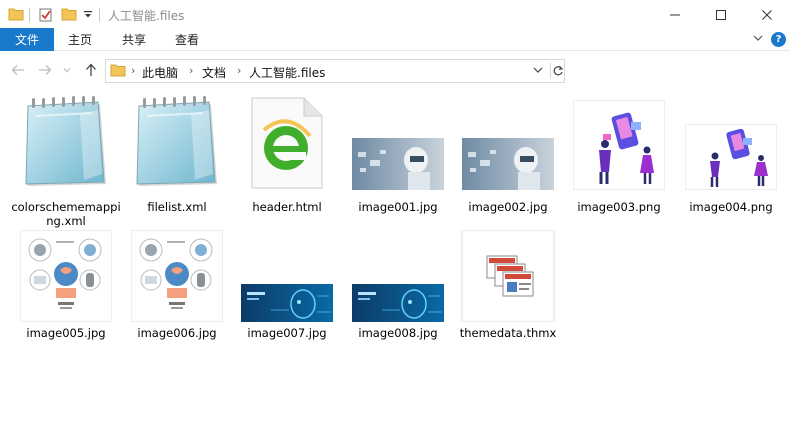 The image size is (790, 436). Describe the element at coordinates (146, 16) in the screenshot. I see `window-title: 人工智能.files` at that location.